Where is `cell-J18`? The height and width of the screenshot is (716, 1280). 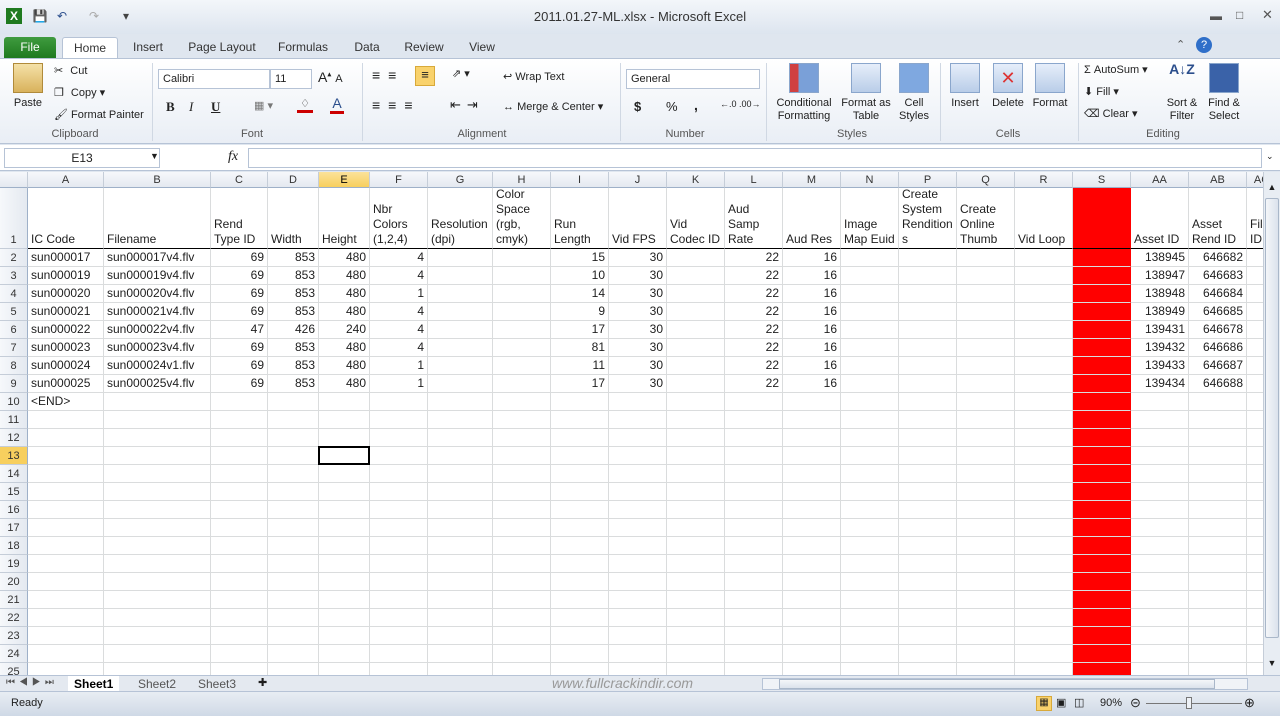
cell-J18 is located at coordinates (638, 546).